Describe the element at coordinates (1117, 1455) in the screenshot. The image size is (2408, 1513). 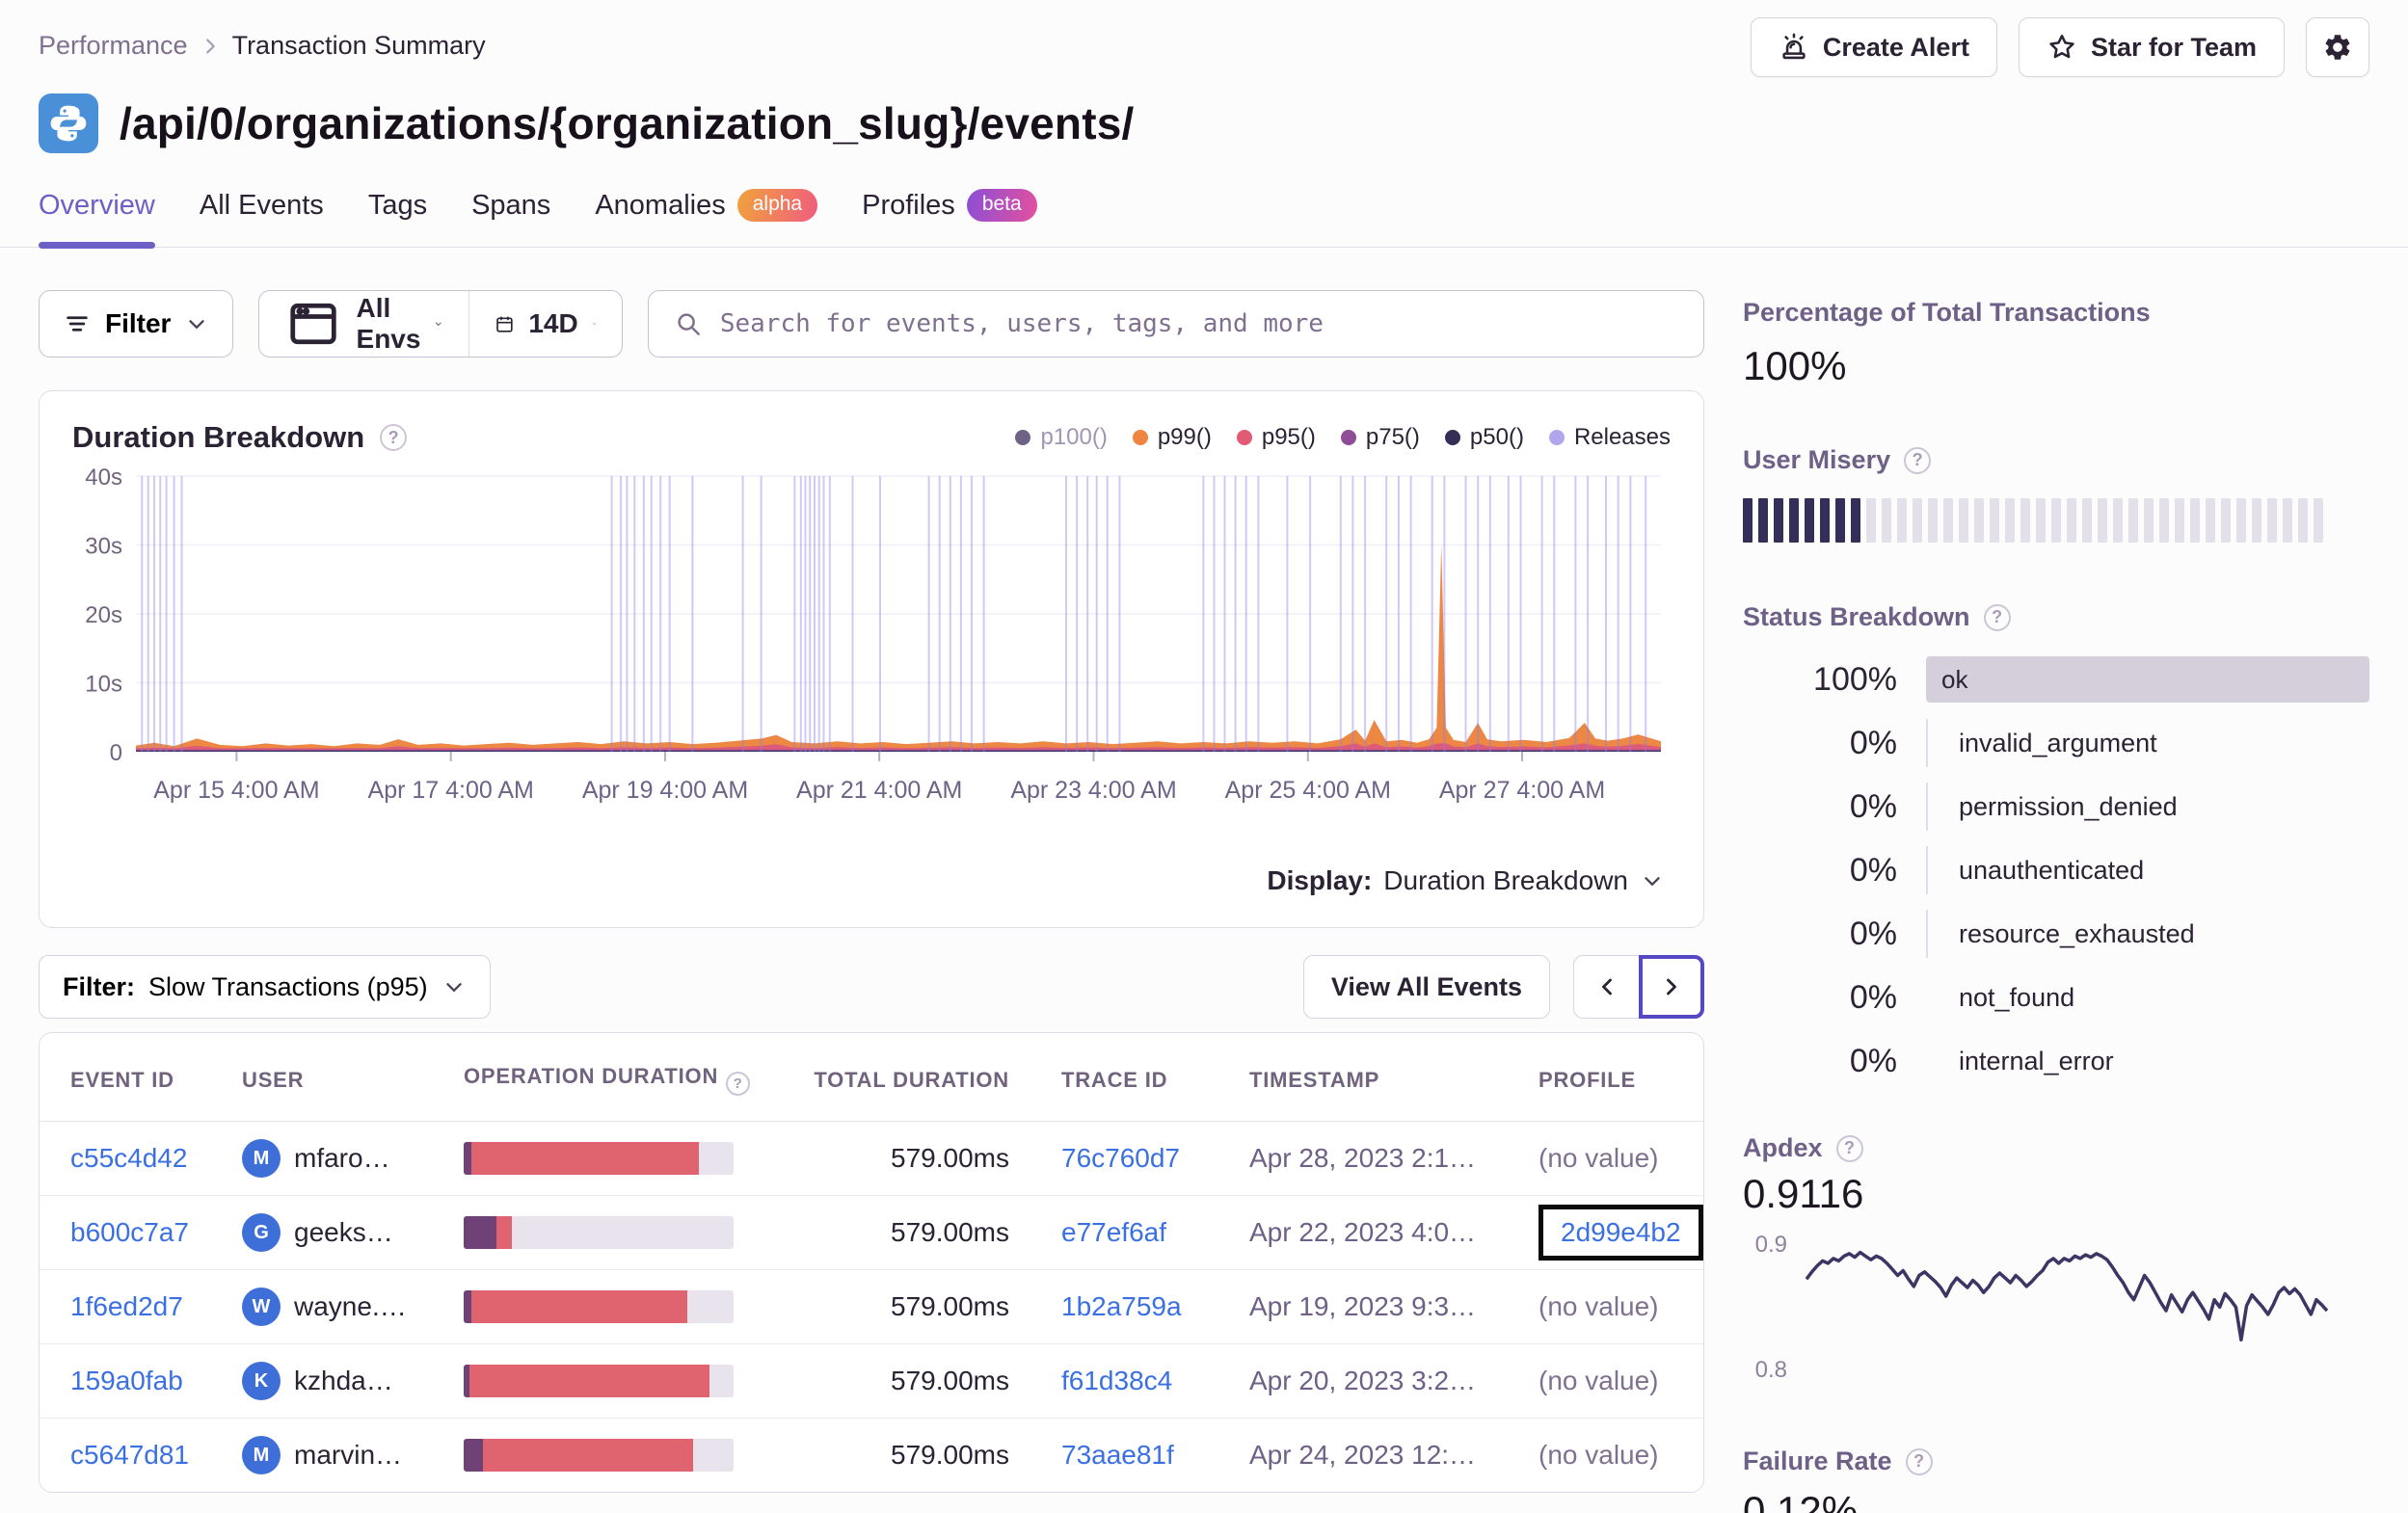
I see `trace-id-link: 73aae81f` at that location.